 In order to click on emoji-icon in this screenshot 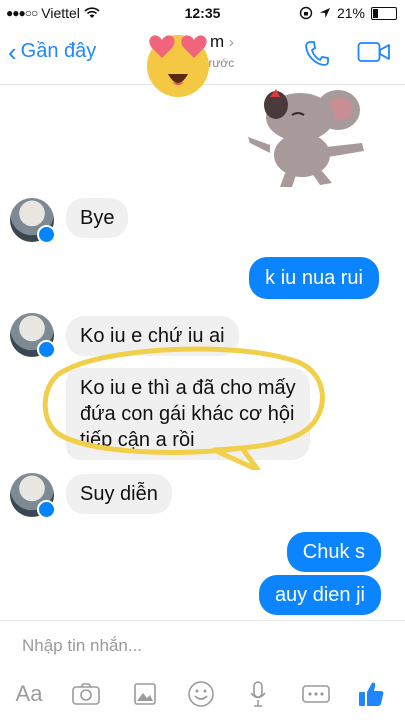, I will do `click(201, 694)`.